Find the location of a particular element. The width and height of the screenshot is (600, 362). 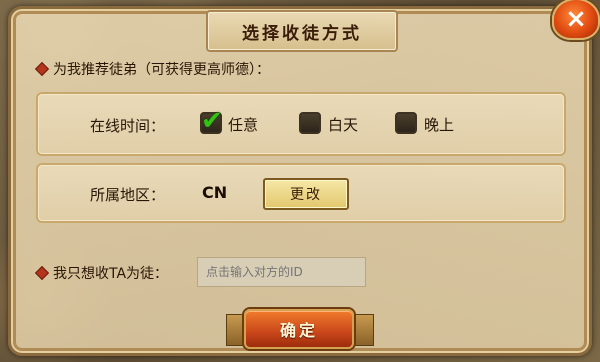

checkmark-icon: ✔ is located at coordinates (212, 121).